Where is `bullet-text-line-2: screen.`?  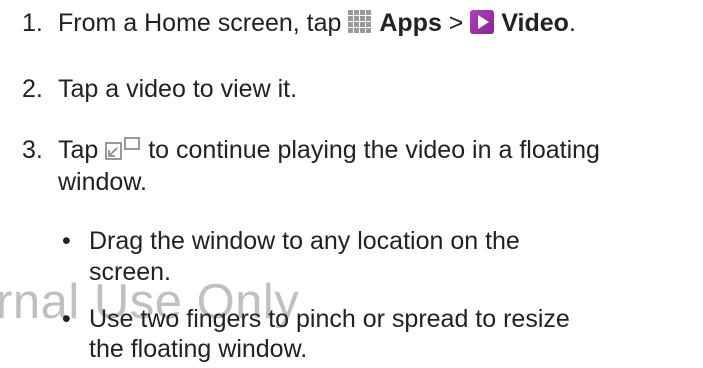
bullet-text-line-2: screen. is located at coordinates (130, 272).